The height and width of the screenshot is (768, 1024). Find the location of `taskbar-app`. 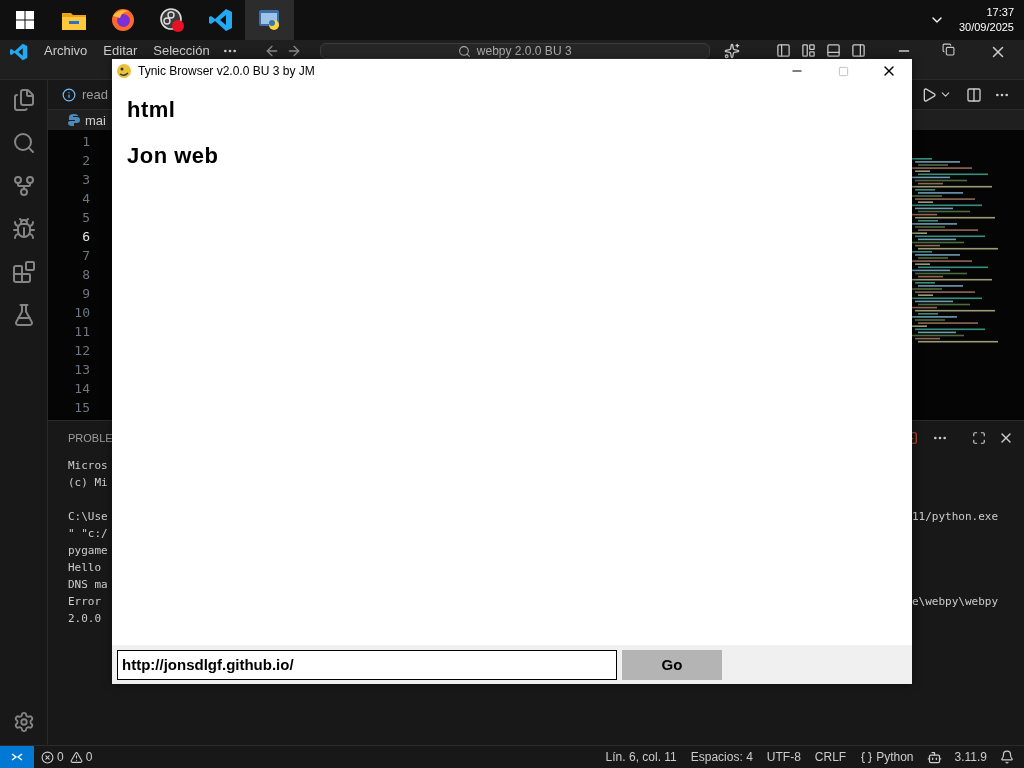

taskbar-app is located at coordinates (269, 20).